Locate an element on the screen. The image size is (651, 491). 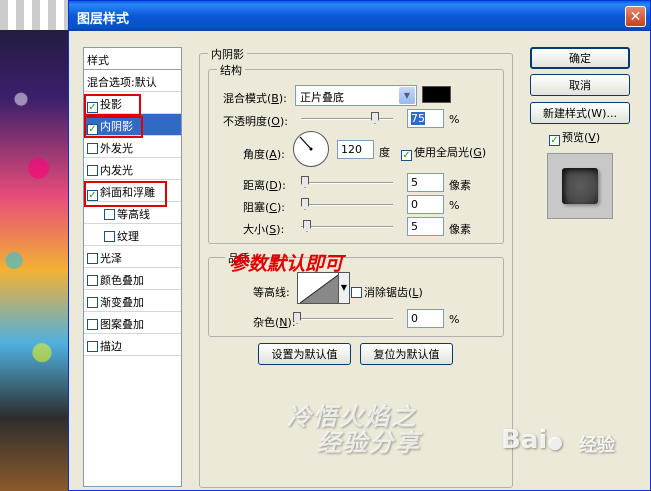
style-item-label: 图案叠加 is located at coordinates (122, 324).